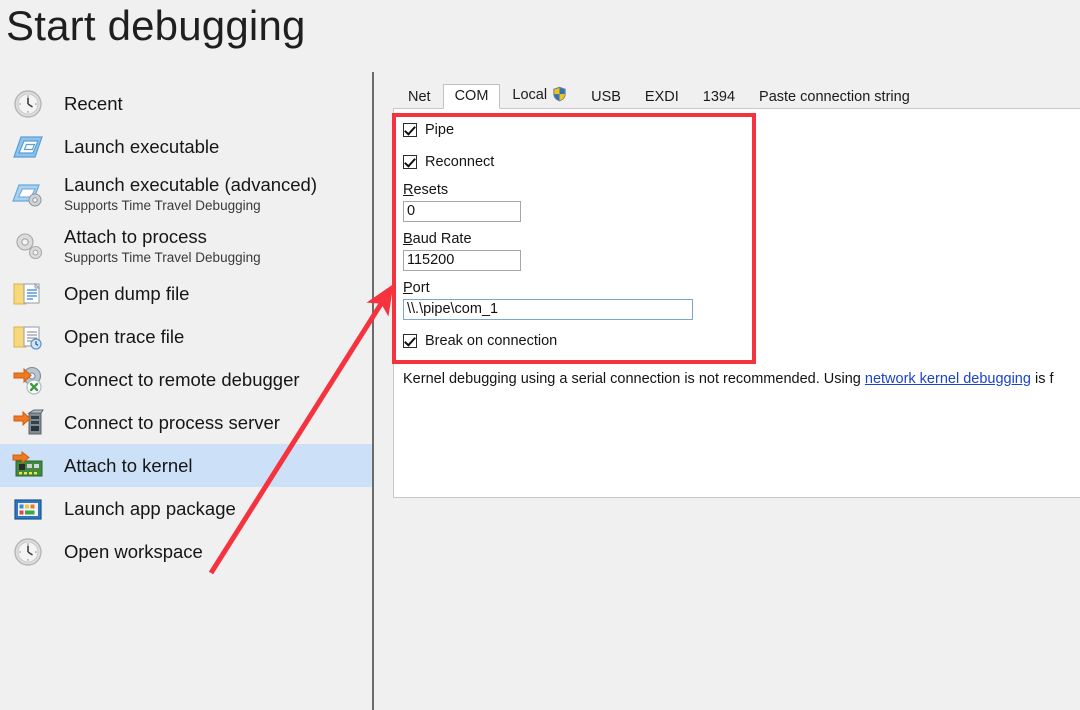 The image size is (1080, 710). I want to click on tab-1394: 1394, so click(719, 97).